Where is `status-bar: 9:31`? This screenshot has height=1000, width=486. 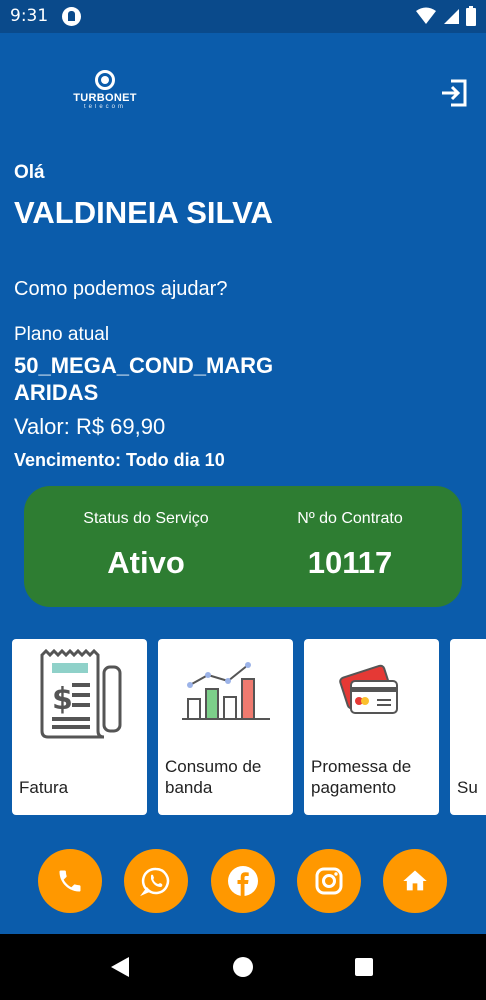 status-bar: 9:31 is located at coordinates (243, 16).